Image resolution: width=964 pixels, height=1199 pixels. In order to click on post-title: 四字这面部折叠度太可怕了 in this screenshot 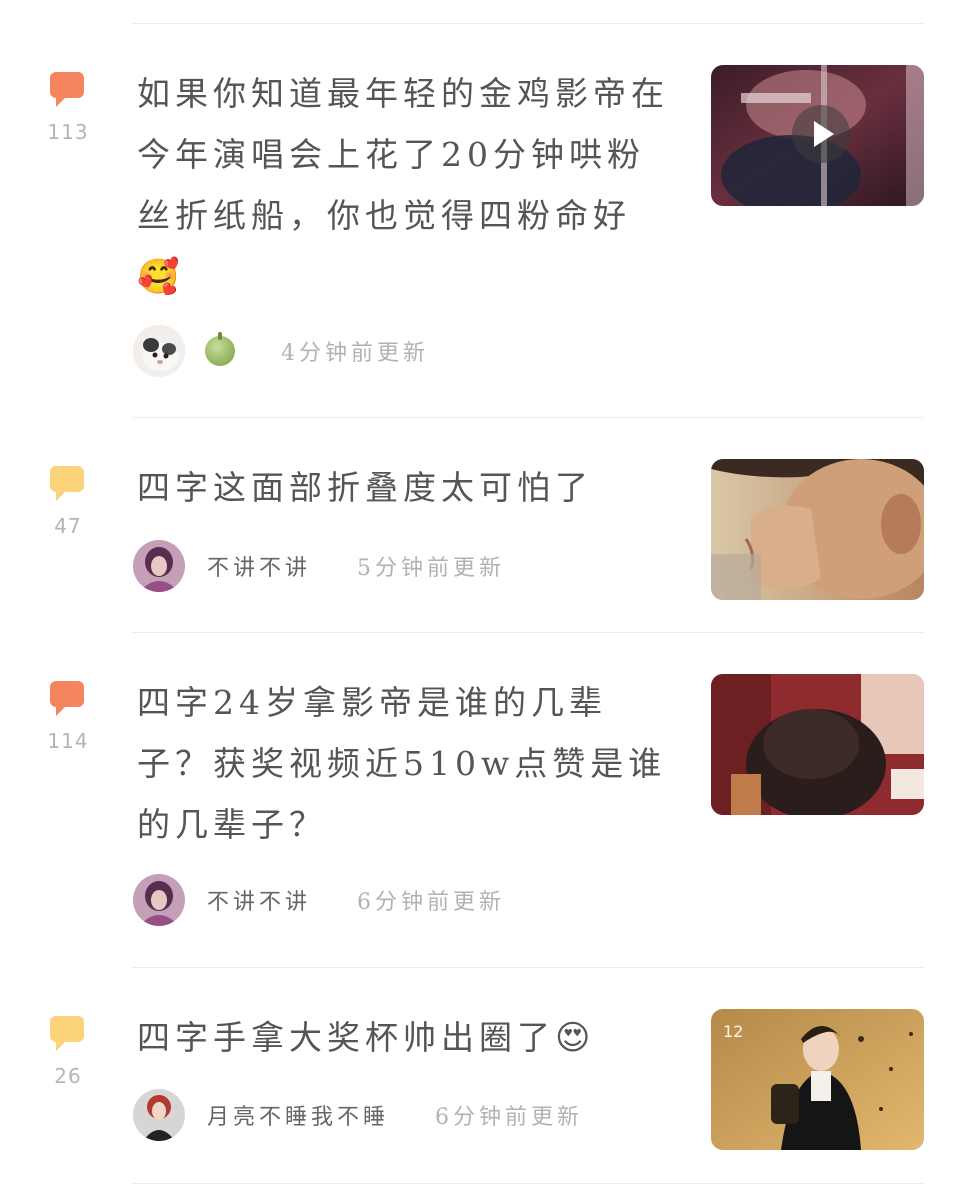, I will do `click(417, 487)`.